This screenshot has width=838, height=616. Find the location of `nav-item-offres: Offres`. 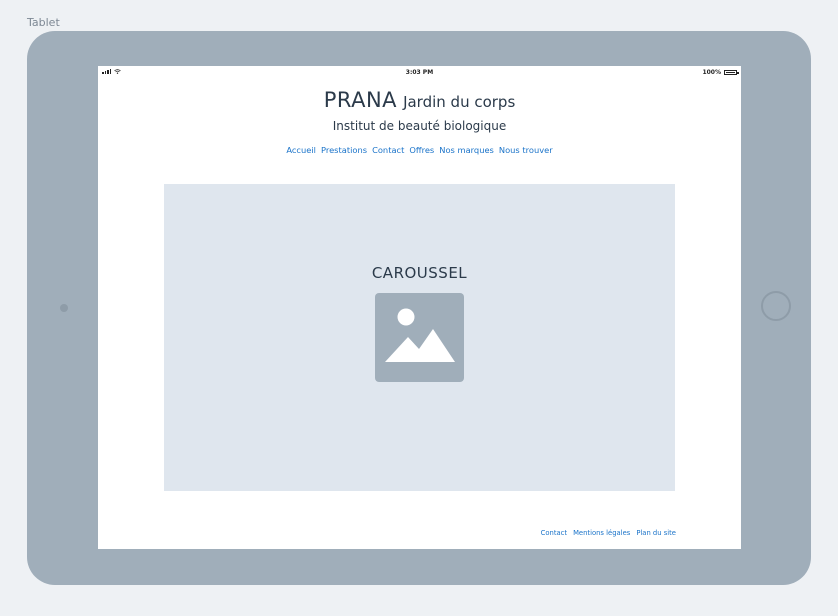

nav-item-offres: Offres is located at coordinates (421, 150).